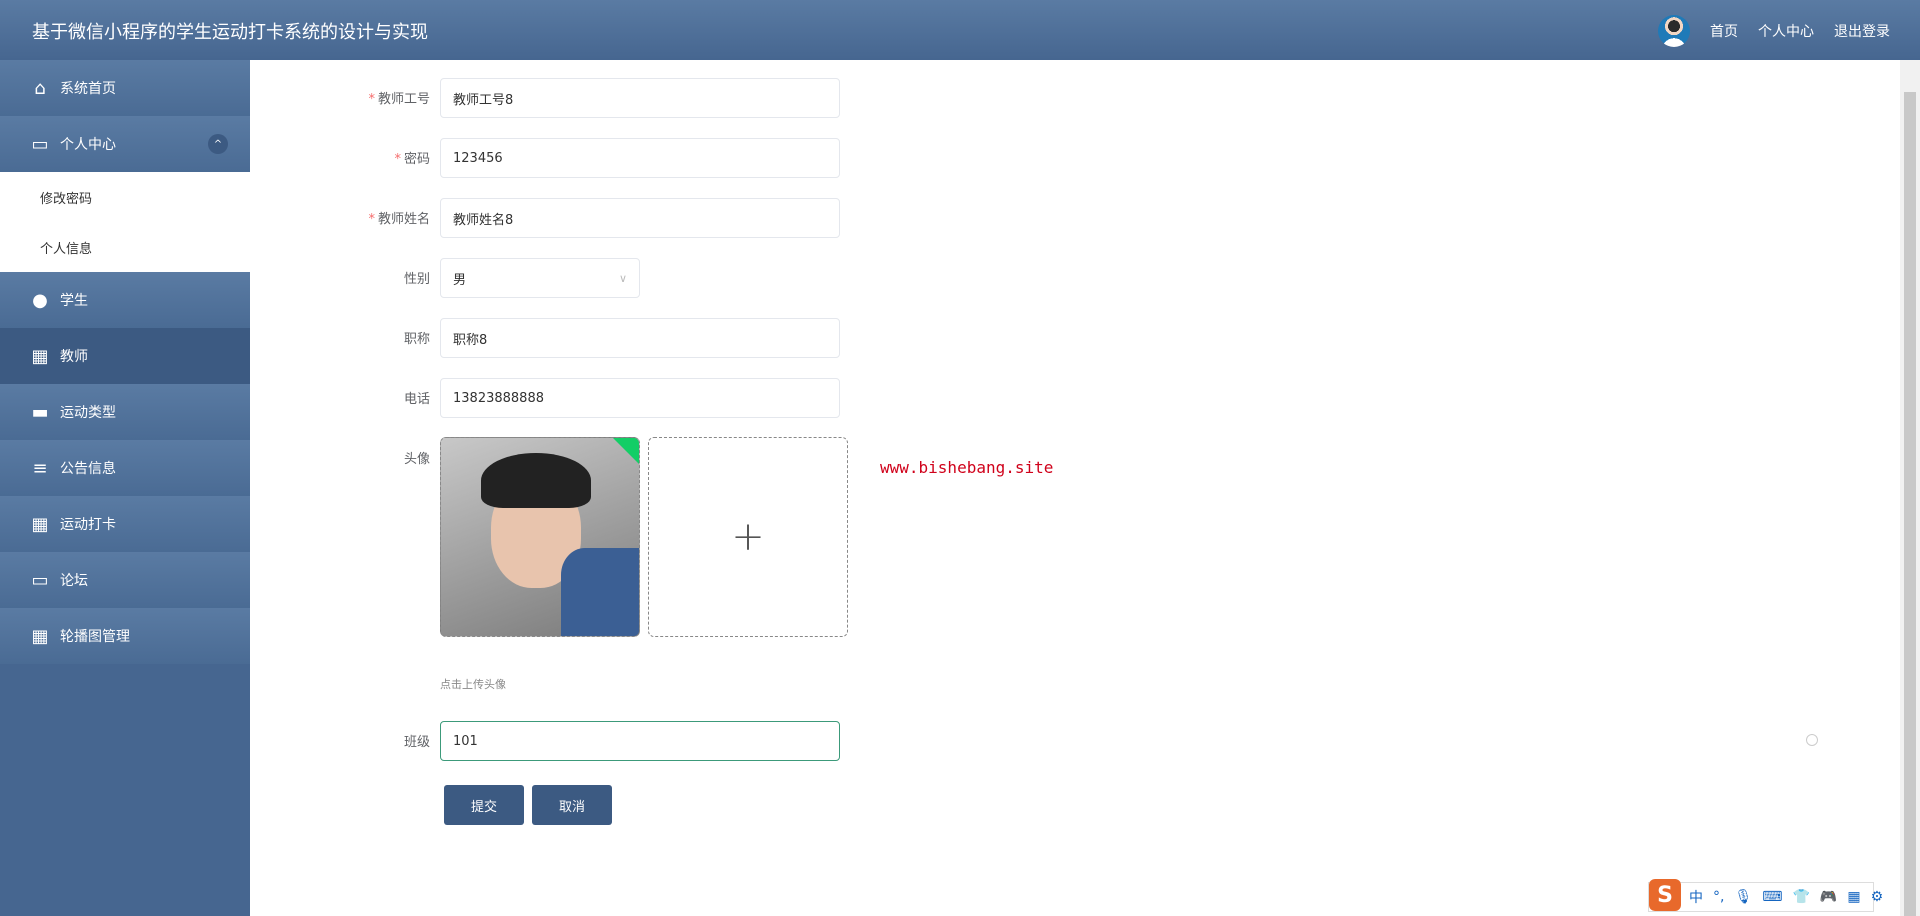 The image size is (1920, 916). I want to click on sidebar-item-label: 运动打卡, so click(88, 525).